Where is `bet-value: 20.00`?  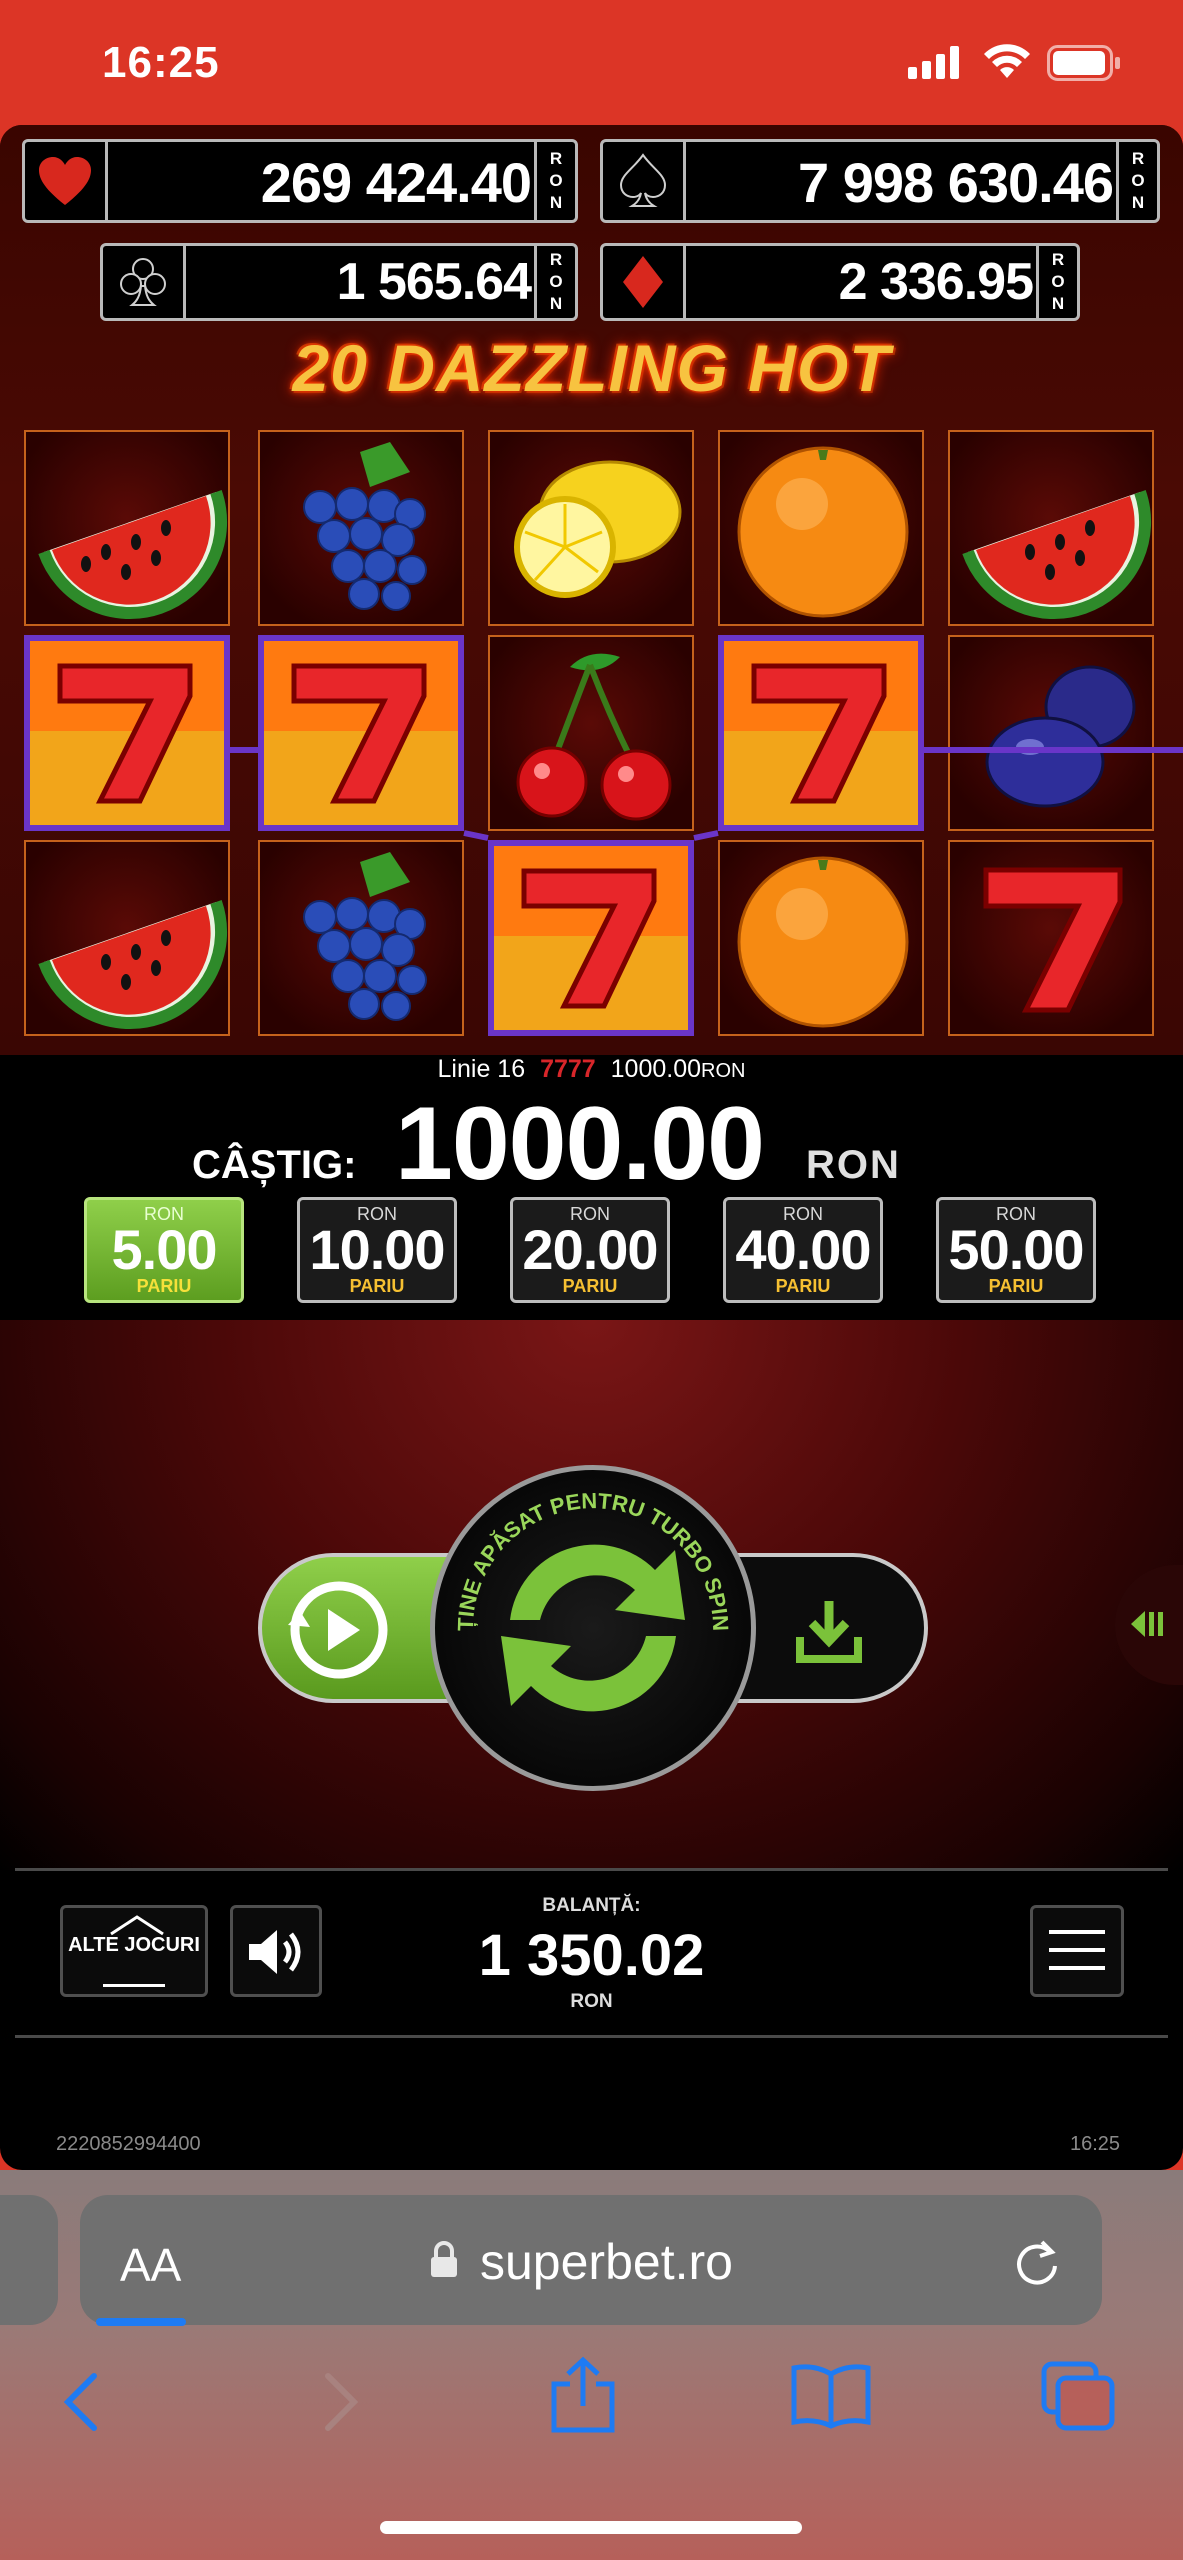
bet-value: 20.00 is located at coordinates (590, 1249).